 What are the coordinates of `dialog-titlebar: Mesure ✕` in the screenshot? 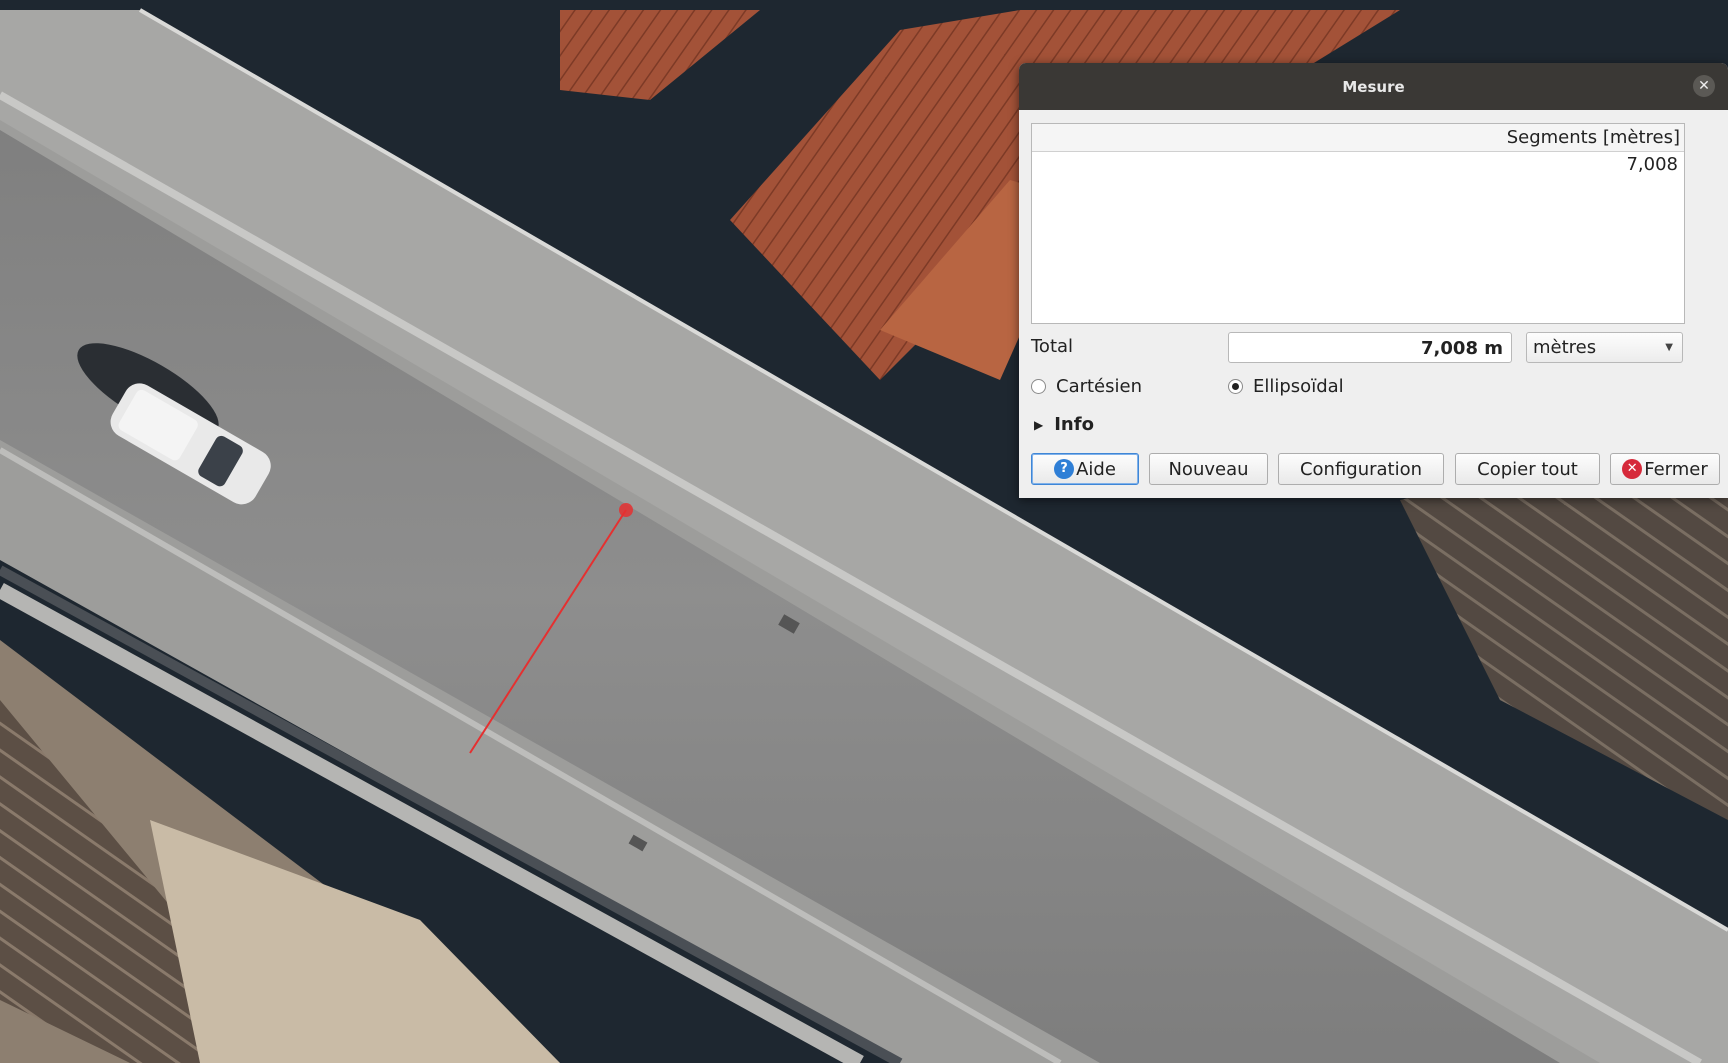 It's located at (1373, 86).